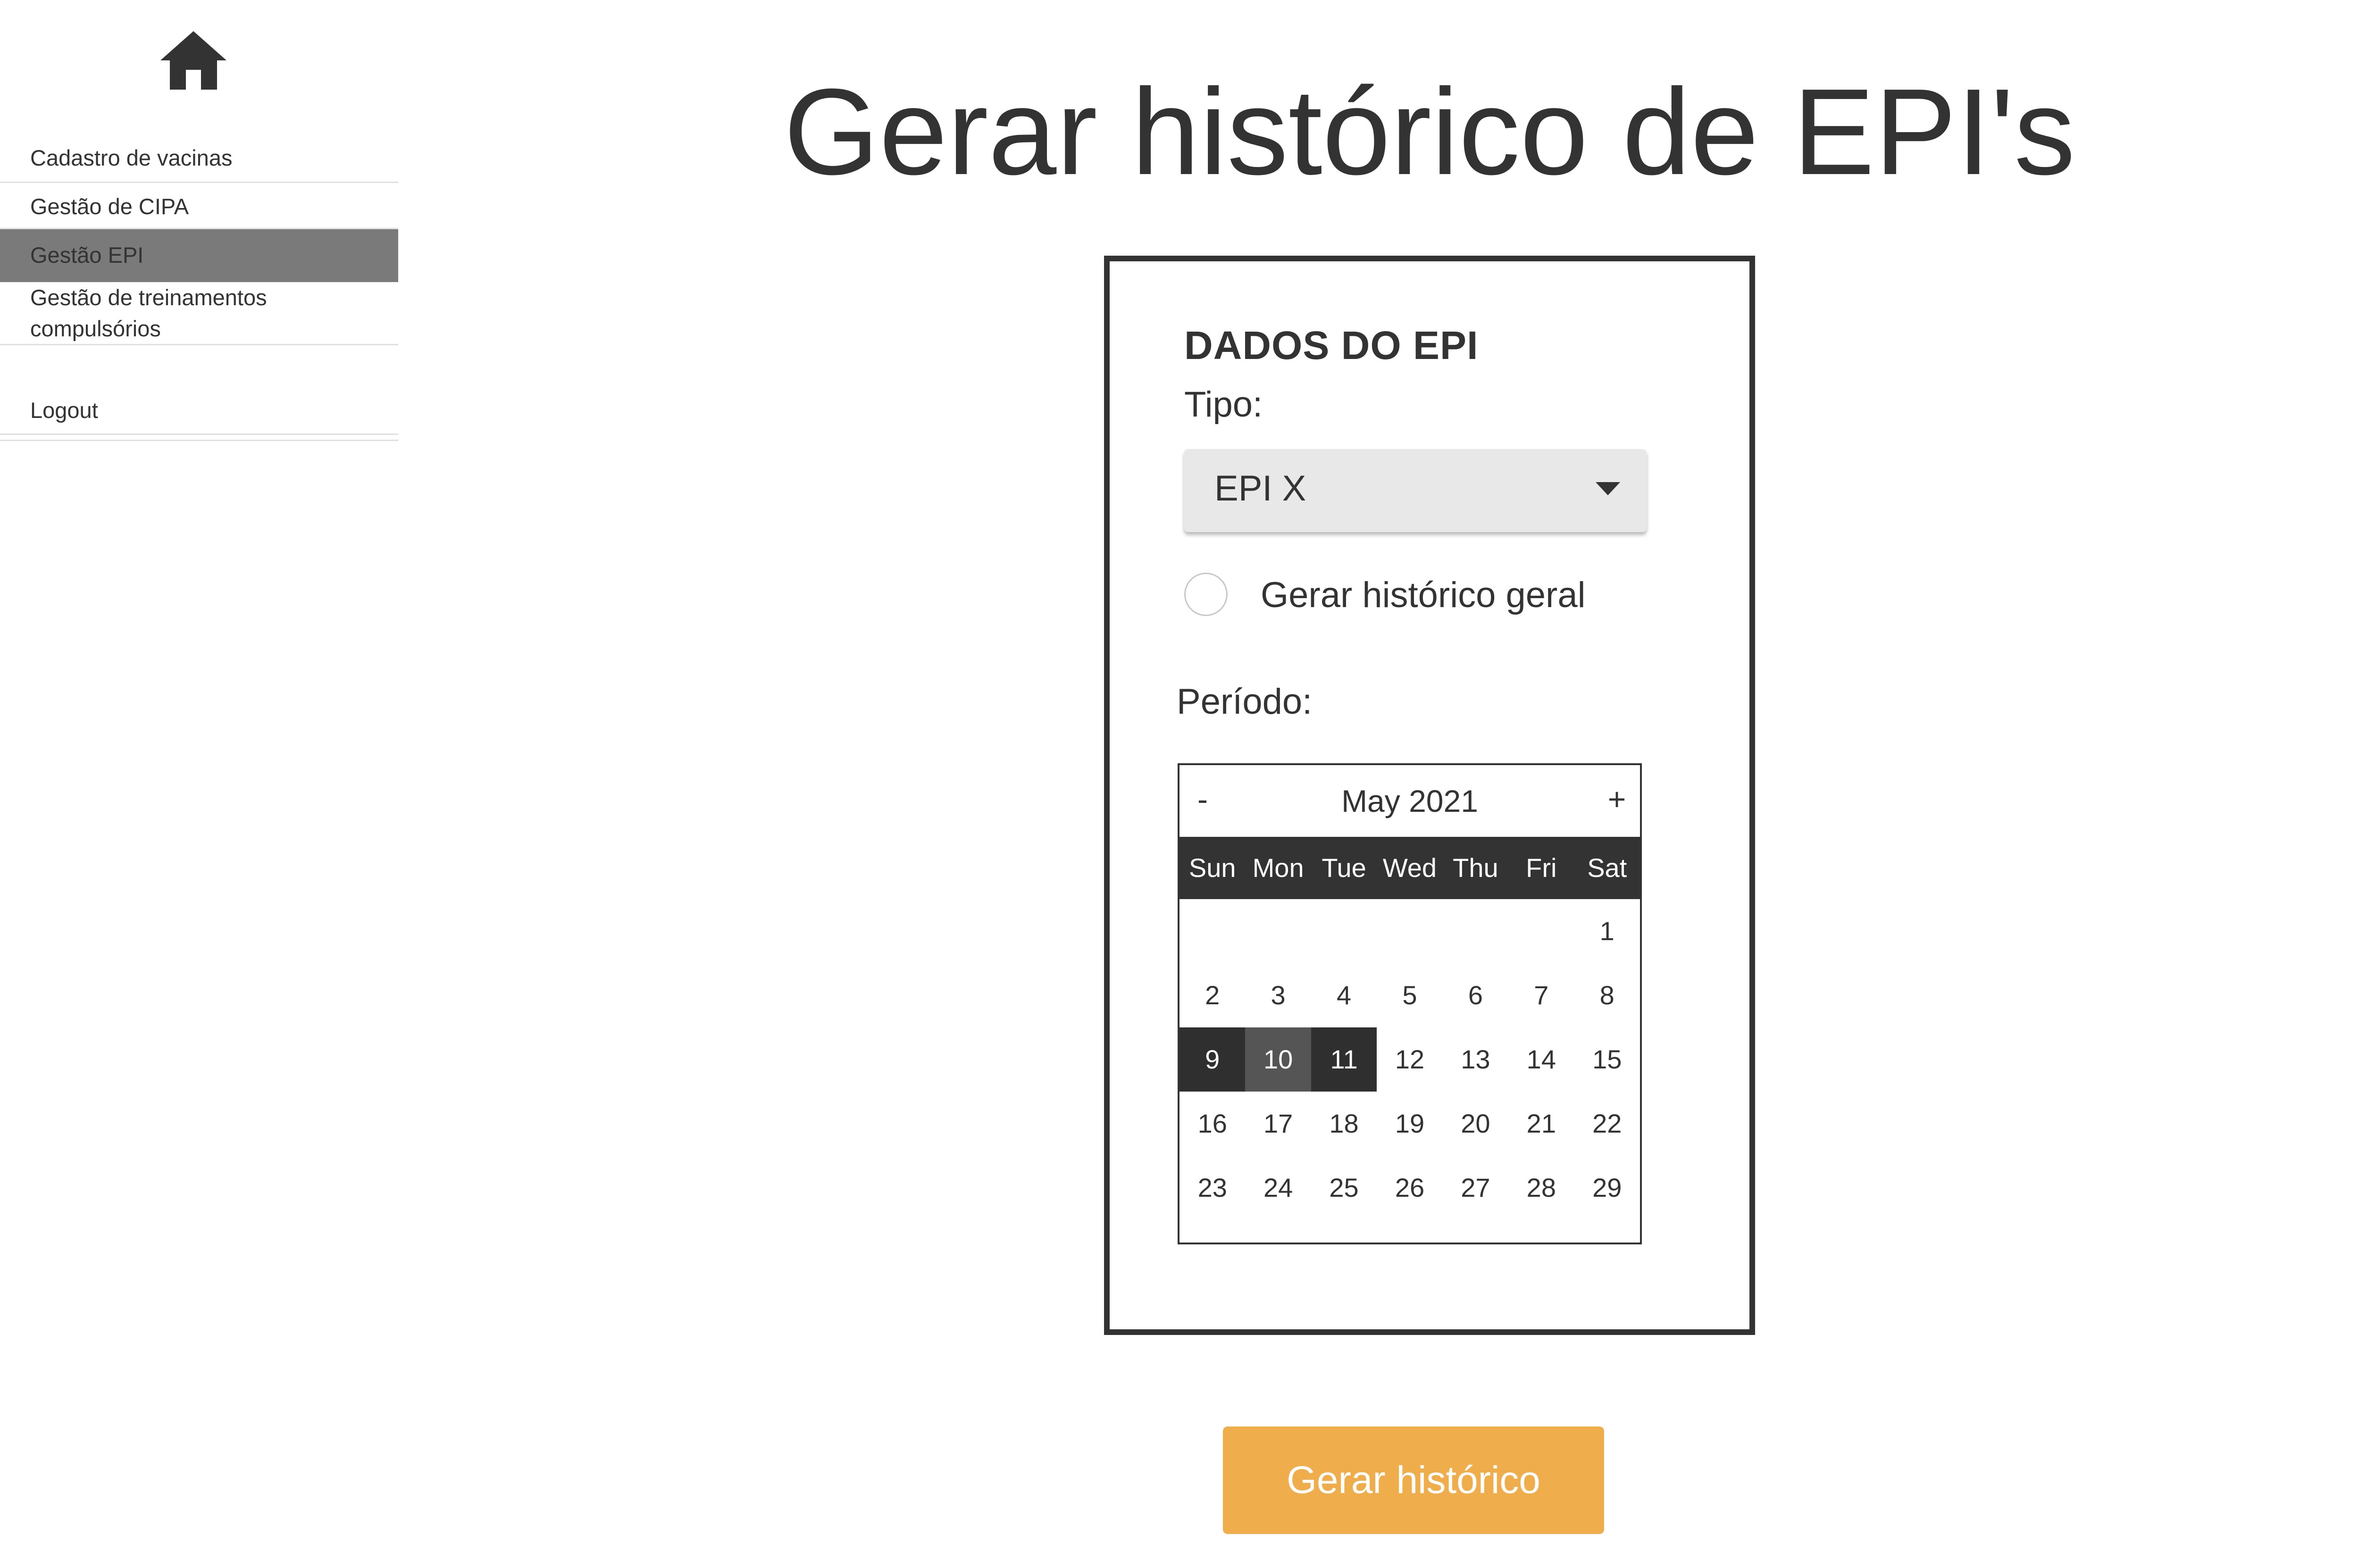 The image size is (2359, 1568). I want to click on sidebar-item-gestao-treinamentos: Gestão de treinamentos compulsórios, so click(199, 313).